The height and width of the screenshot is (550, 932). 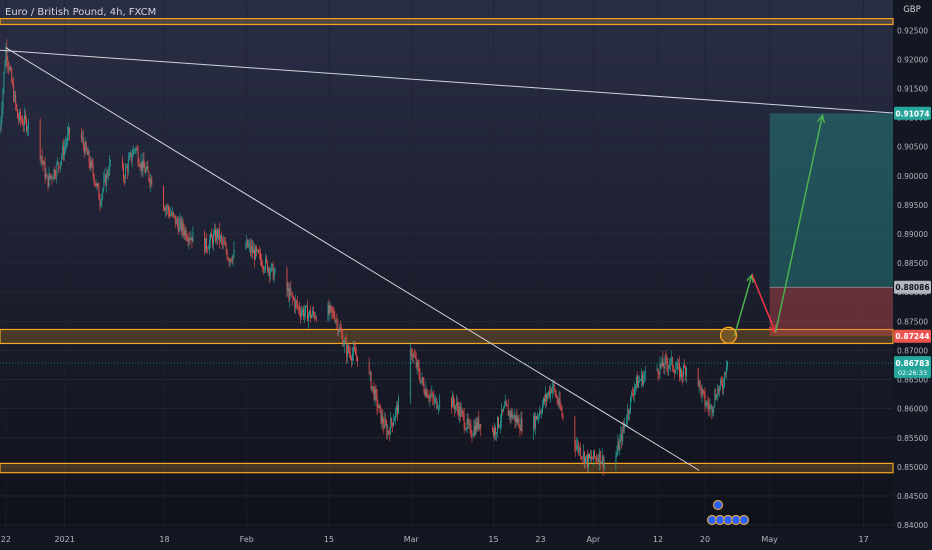 What do you see at coordinates (912, 59) in the screenshot?
I see `price-tick-label: 0.92000` at bounding box center [912, 59].